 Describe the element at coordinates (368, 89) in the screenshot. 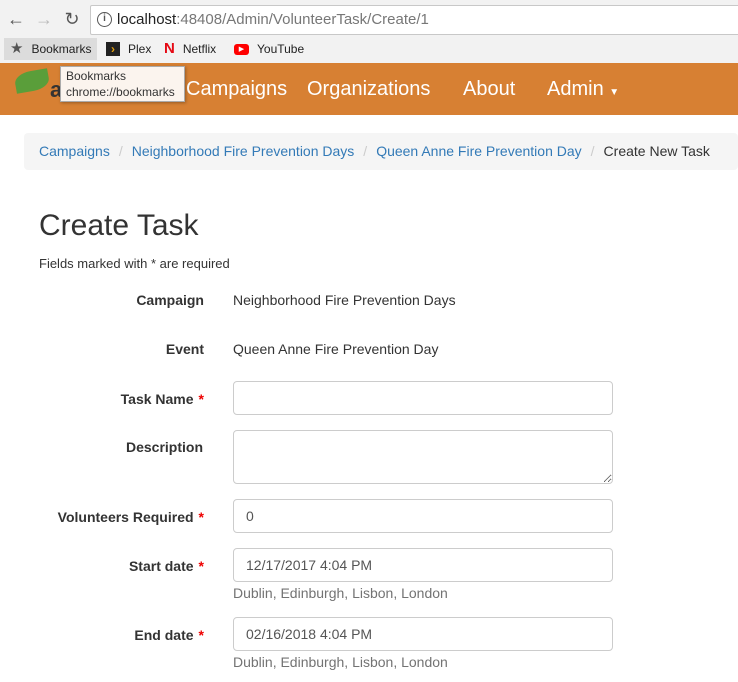

I see `nav-organizations: Organizations` at that location.